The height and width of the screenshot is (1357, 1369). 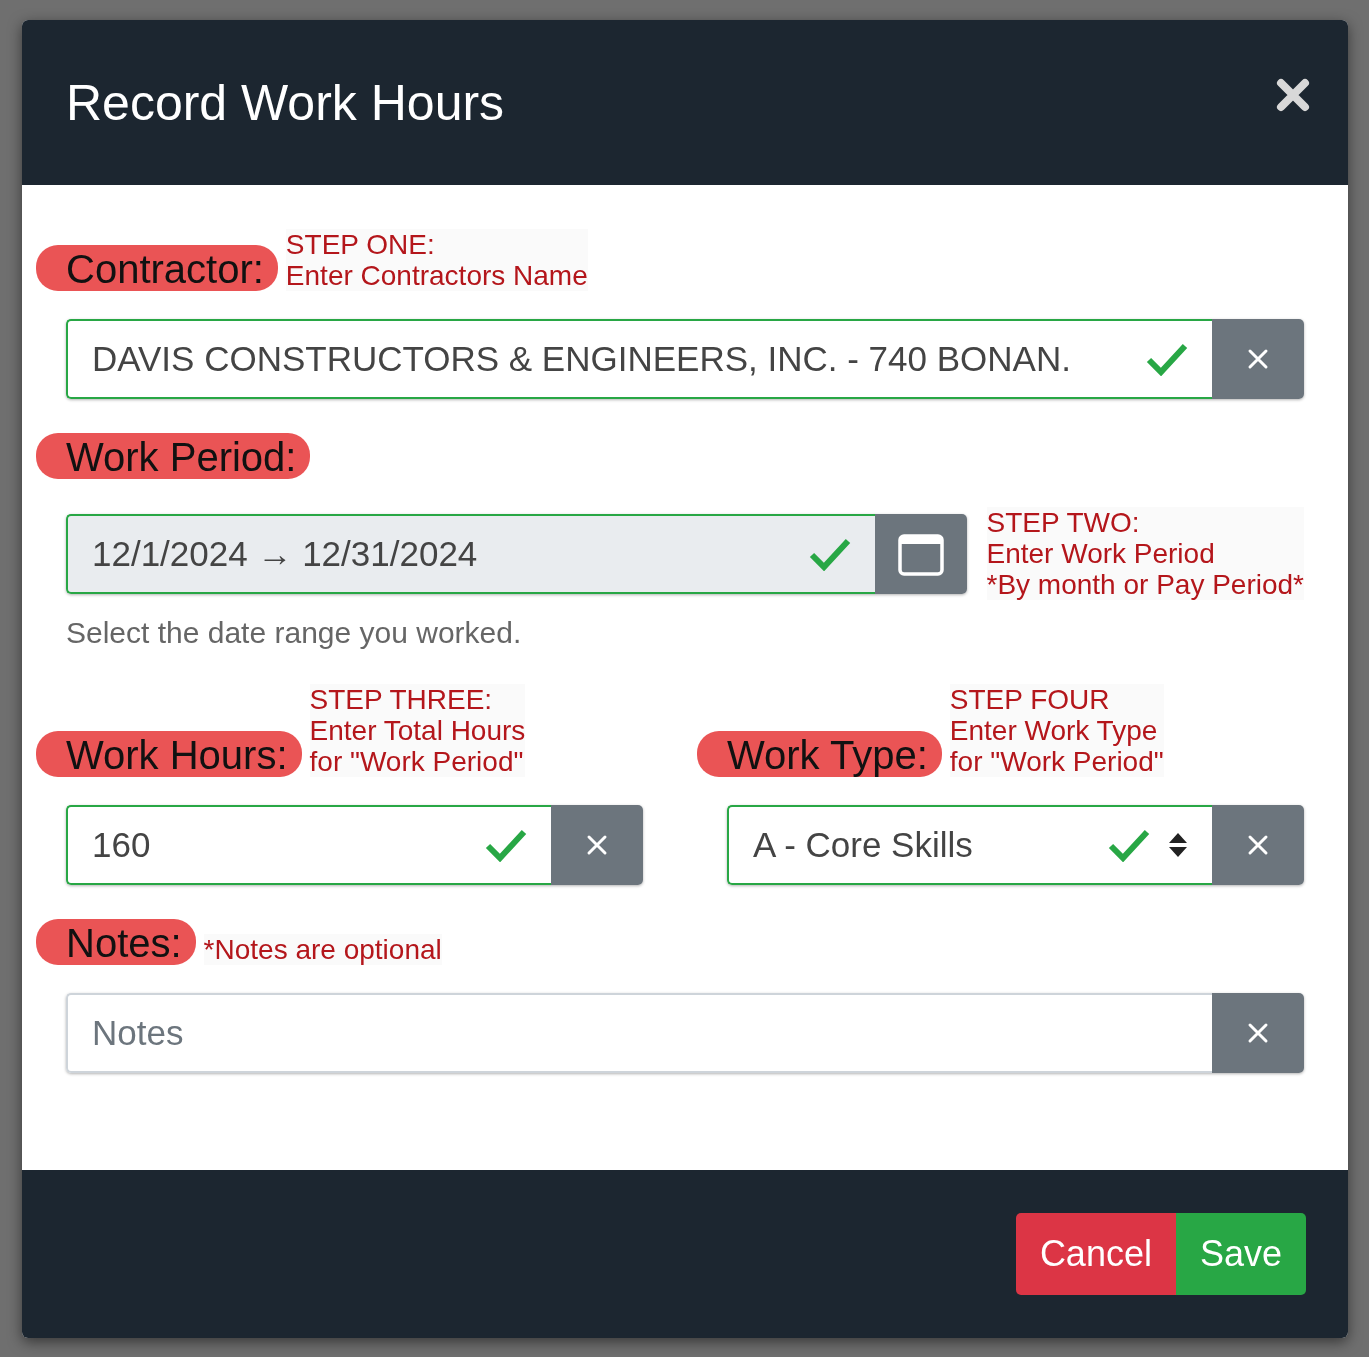 I want to click on select-caret-icon, so click(x=1178, y=845).